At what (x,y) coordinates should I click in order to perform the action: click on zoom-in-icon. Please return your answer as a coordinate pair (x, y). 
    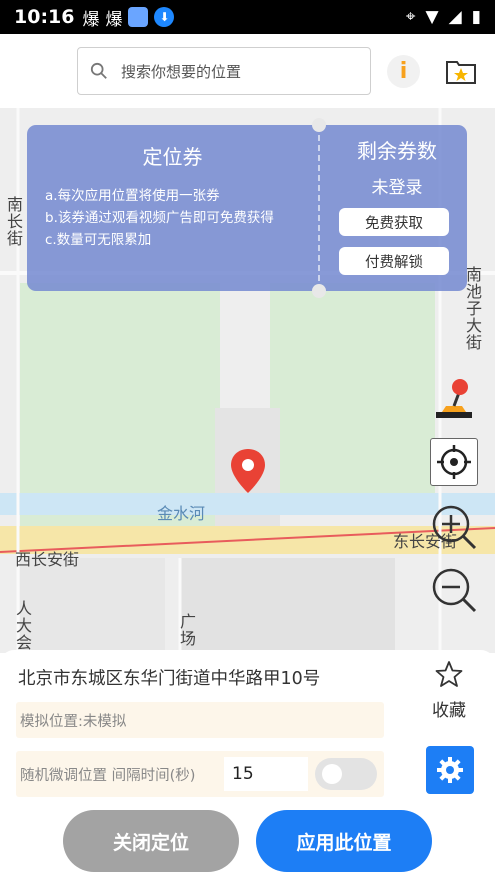
    Looking at the image, I should click on (454, 527).